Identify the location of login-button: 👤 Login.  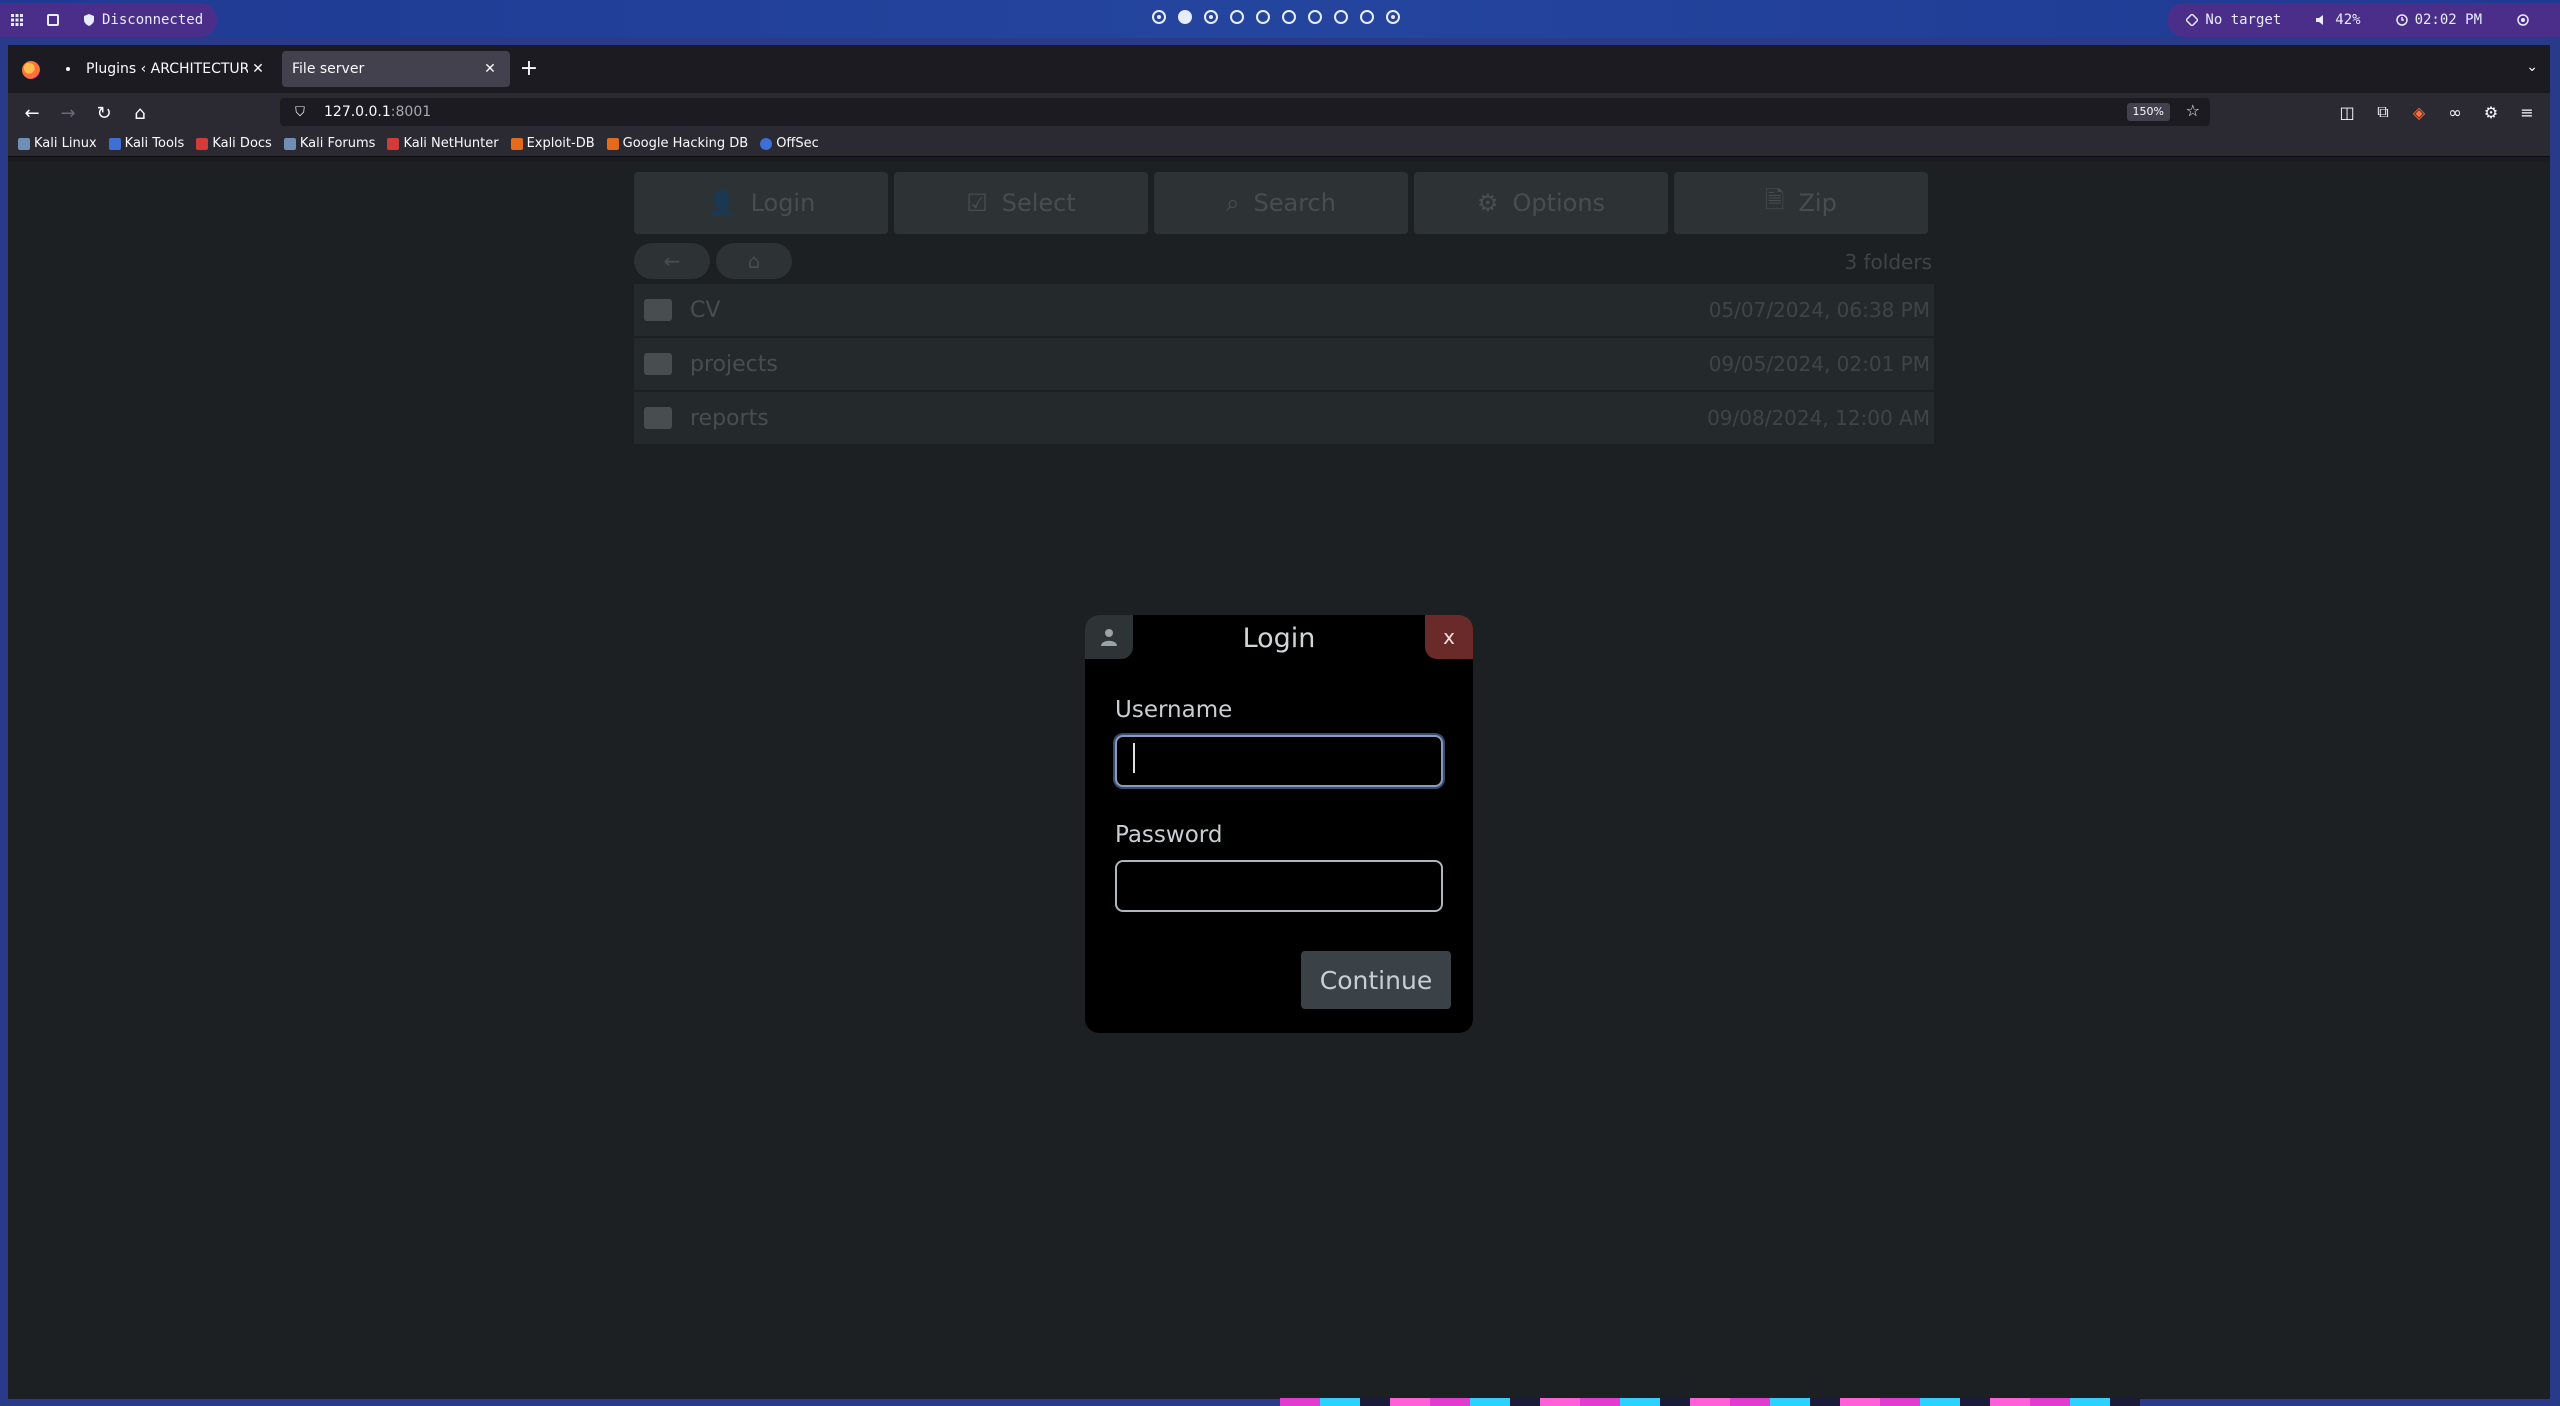
(761, 203).